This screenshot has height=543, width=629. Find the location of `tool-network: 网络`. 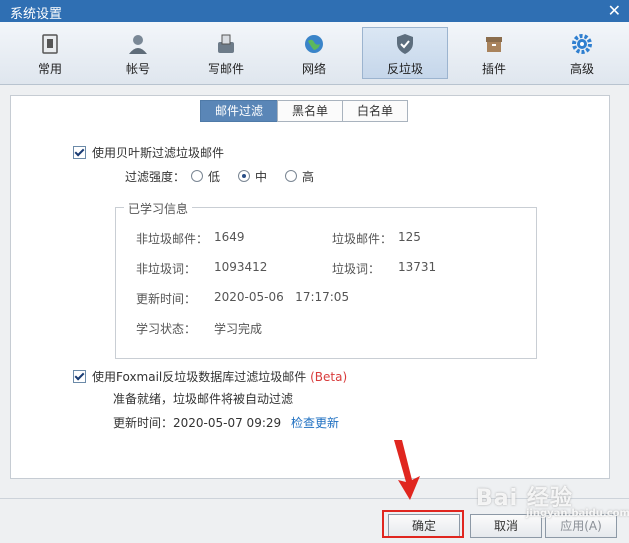

tool-network: 网络 is located at coordinates (314, 53).